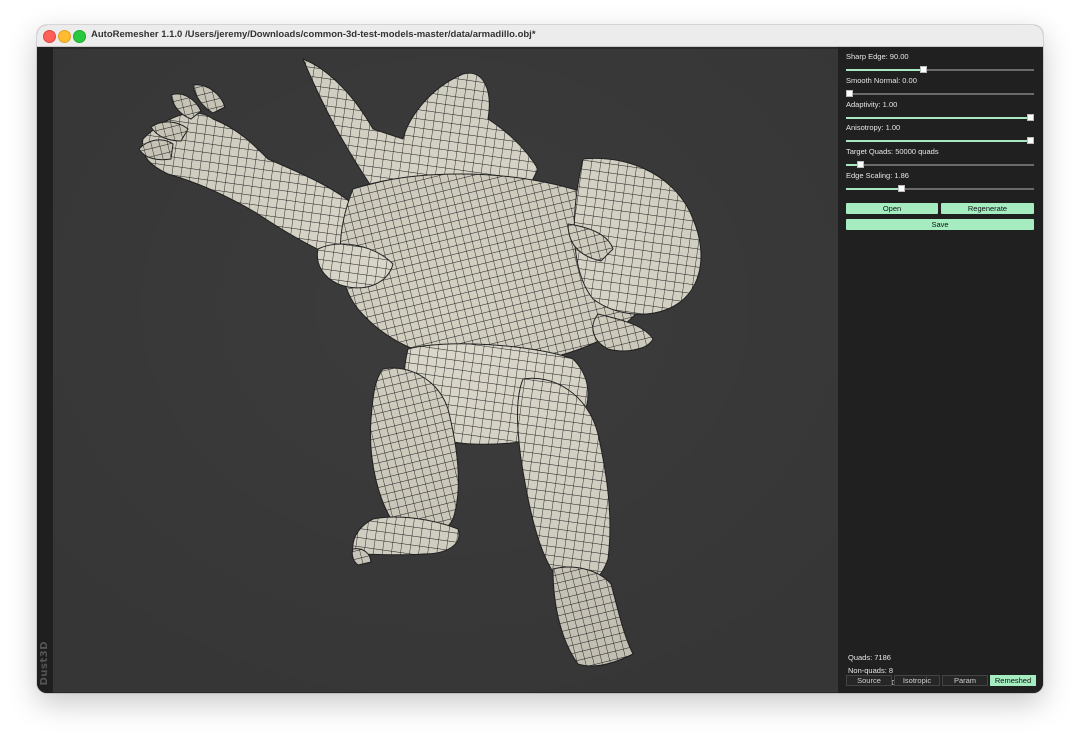 The image size is (1080, 742). What do you see at coordinates (941, 86) in the screenshot?
I see `smooth-normal-control: Smooth Normal: 0.00` at bounding box center [941, 86].